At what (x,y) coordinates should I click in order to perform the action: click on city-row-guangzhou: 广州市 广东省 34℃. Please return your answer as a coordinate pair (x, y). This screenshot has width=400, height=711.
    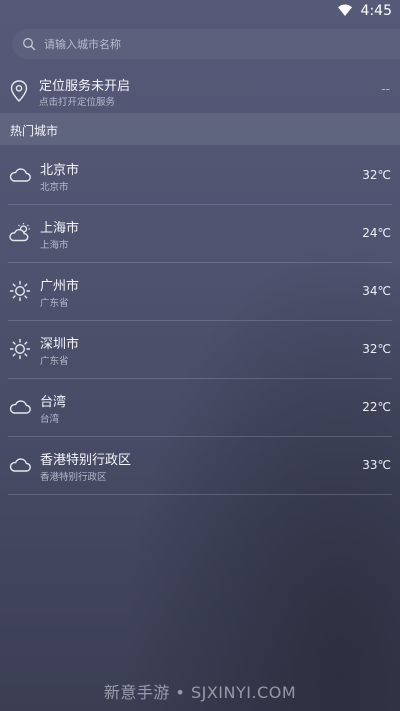
    Looking at the image, I should click on (200, 292).